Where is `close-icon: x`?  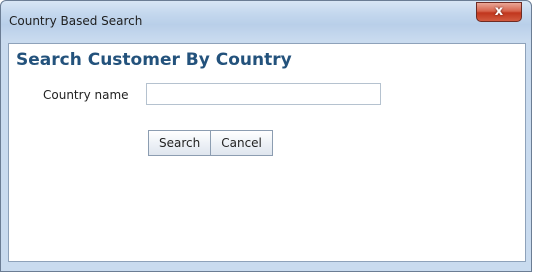
close-icon: x is located at coordinates (499, 11).